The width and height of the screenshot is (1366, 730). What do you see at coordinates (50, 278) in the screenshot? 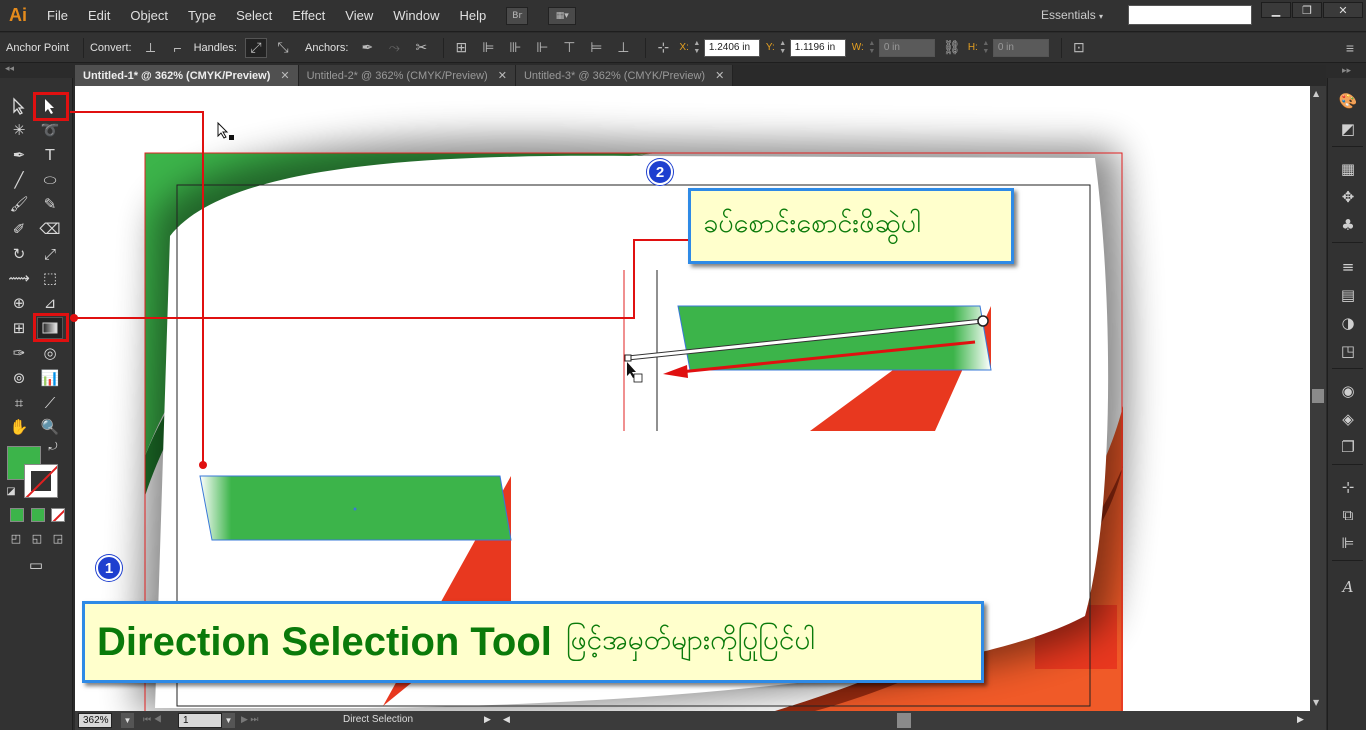
I see `free-transform-tool-icon: ⬚` at bounding box center [50, 278].